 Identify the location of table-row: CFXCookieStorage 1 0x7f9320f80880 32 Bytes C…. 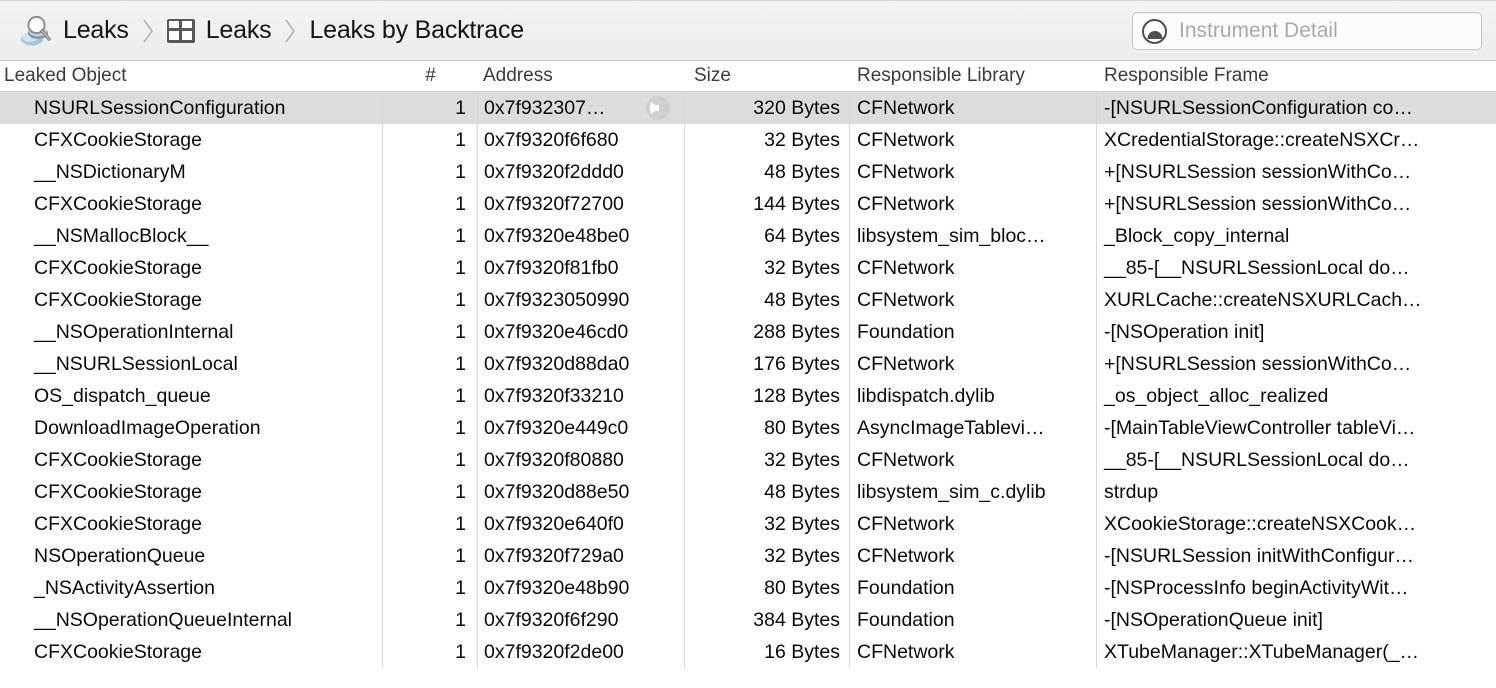
(748, 460).